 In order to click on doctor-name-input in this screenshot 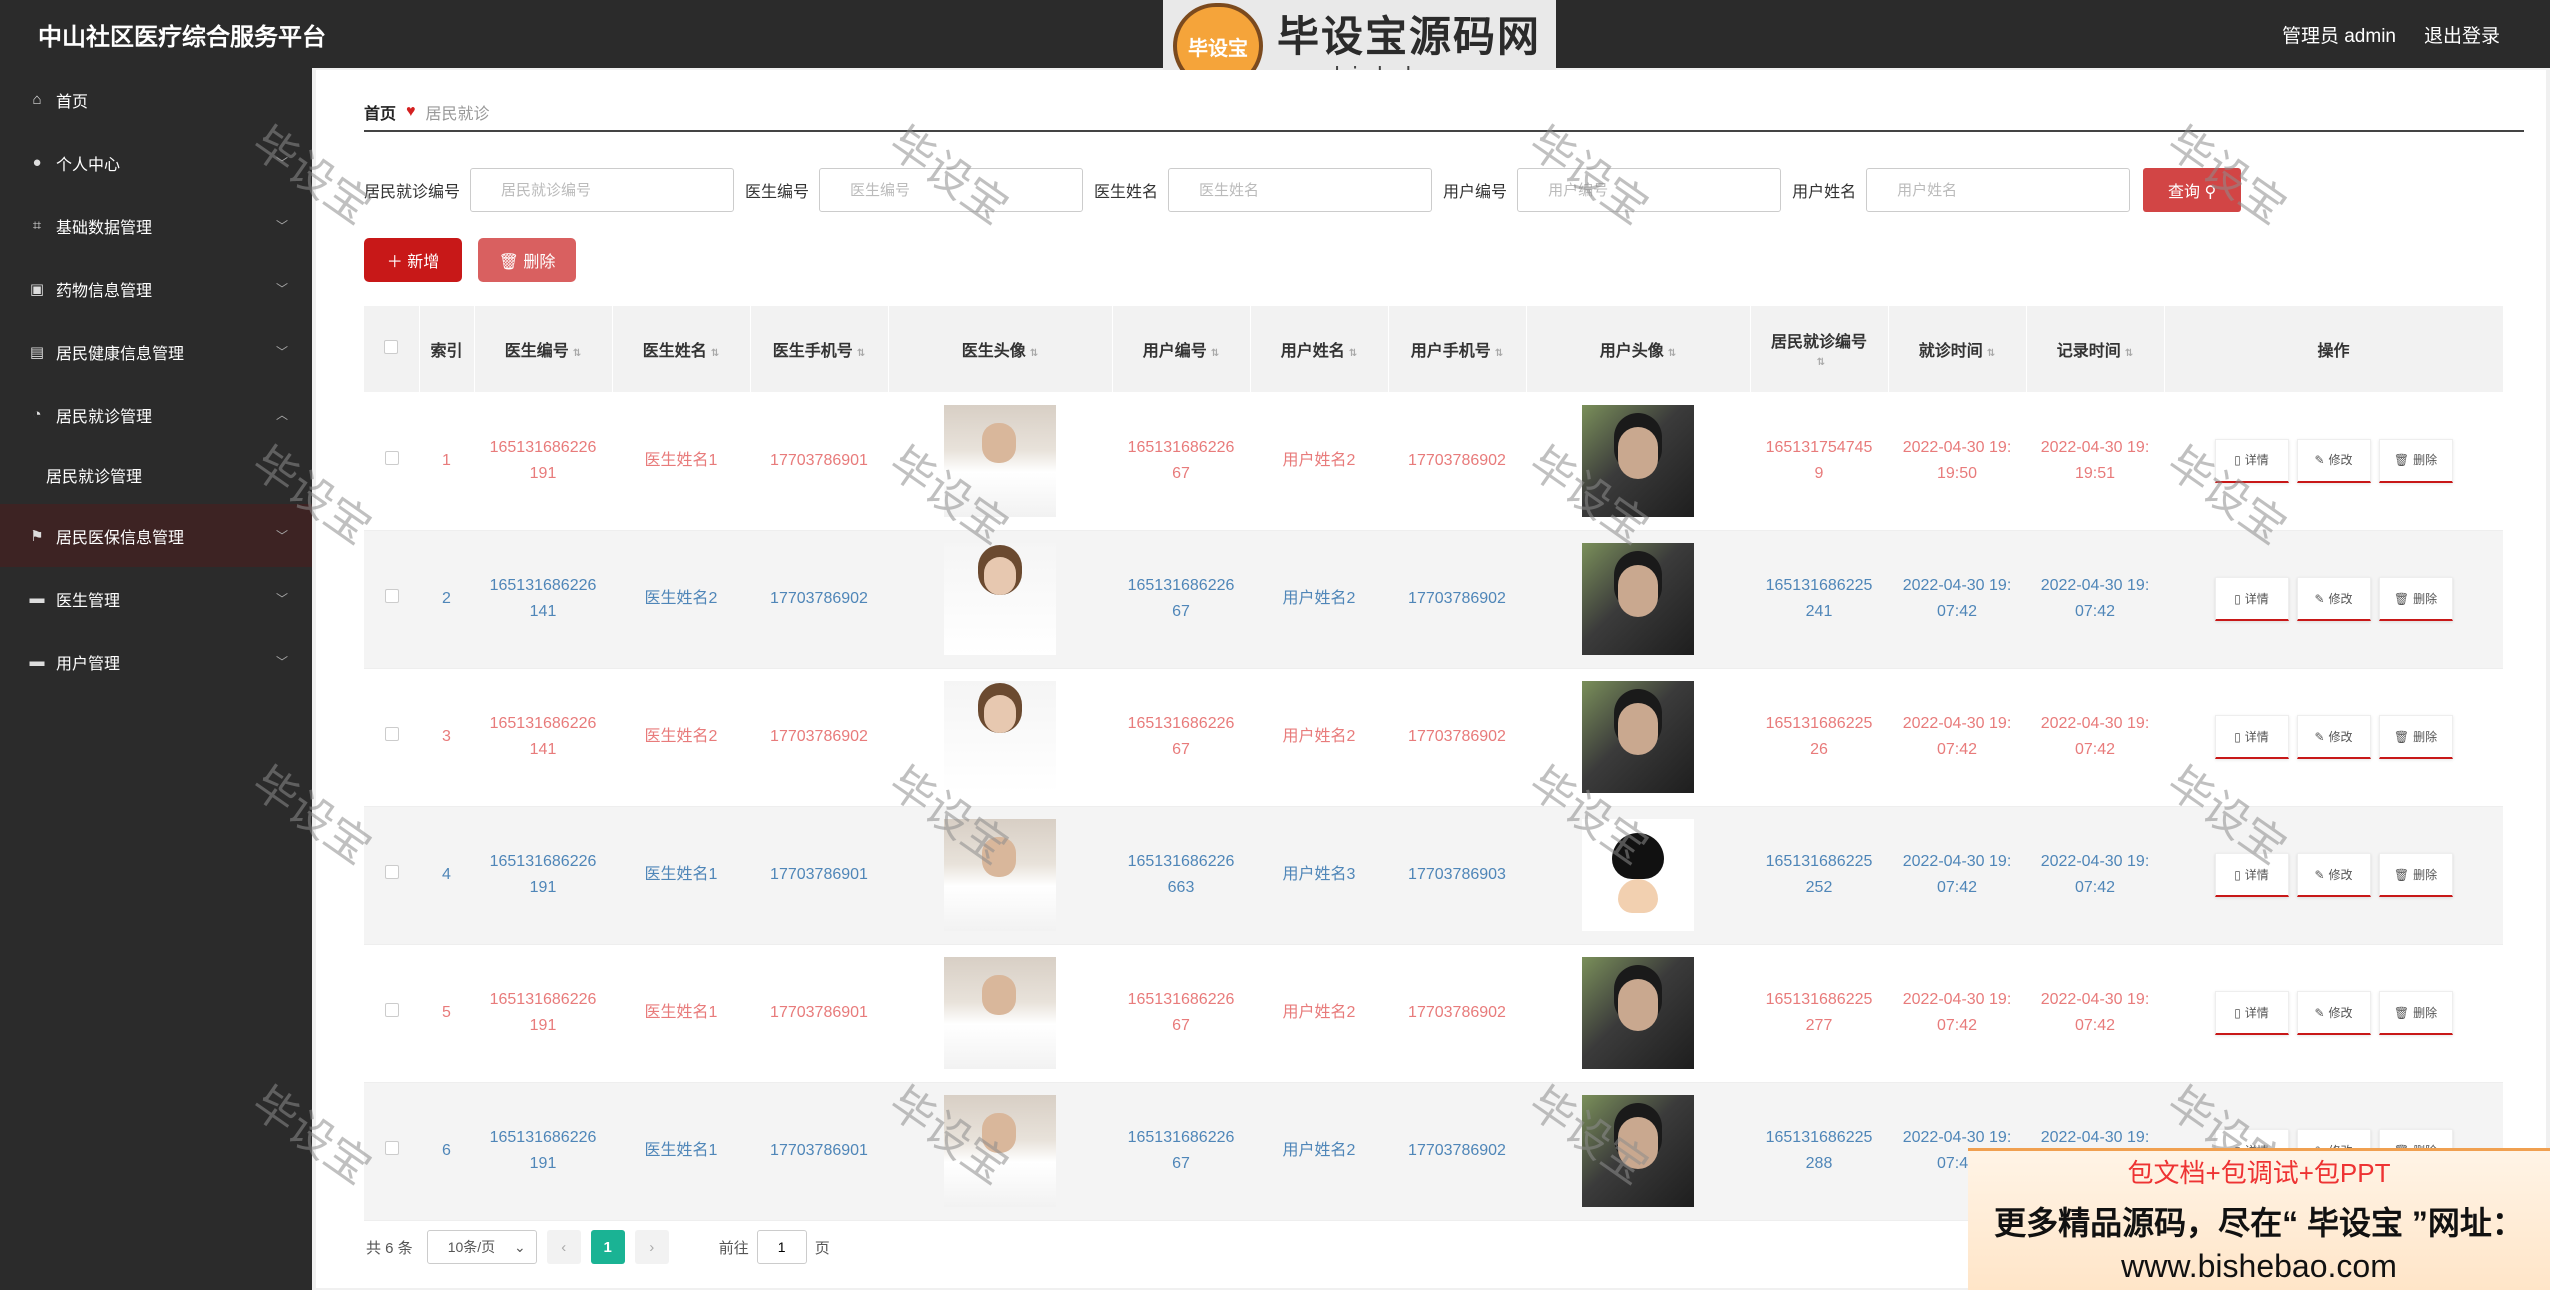, I will do `click(1300, 190)`.